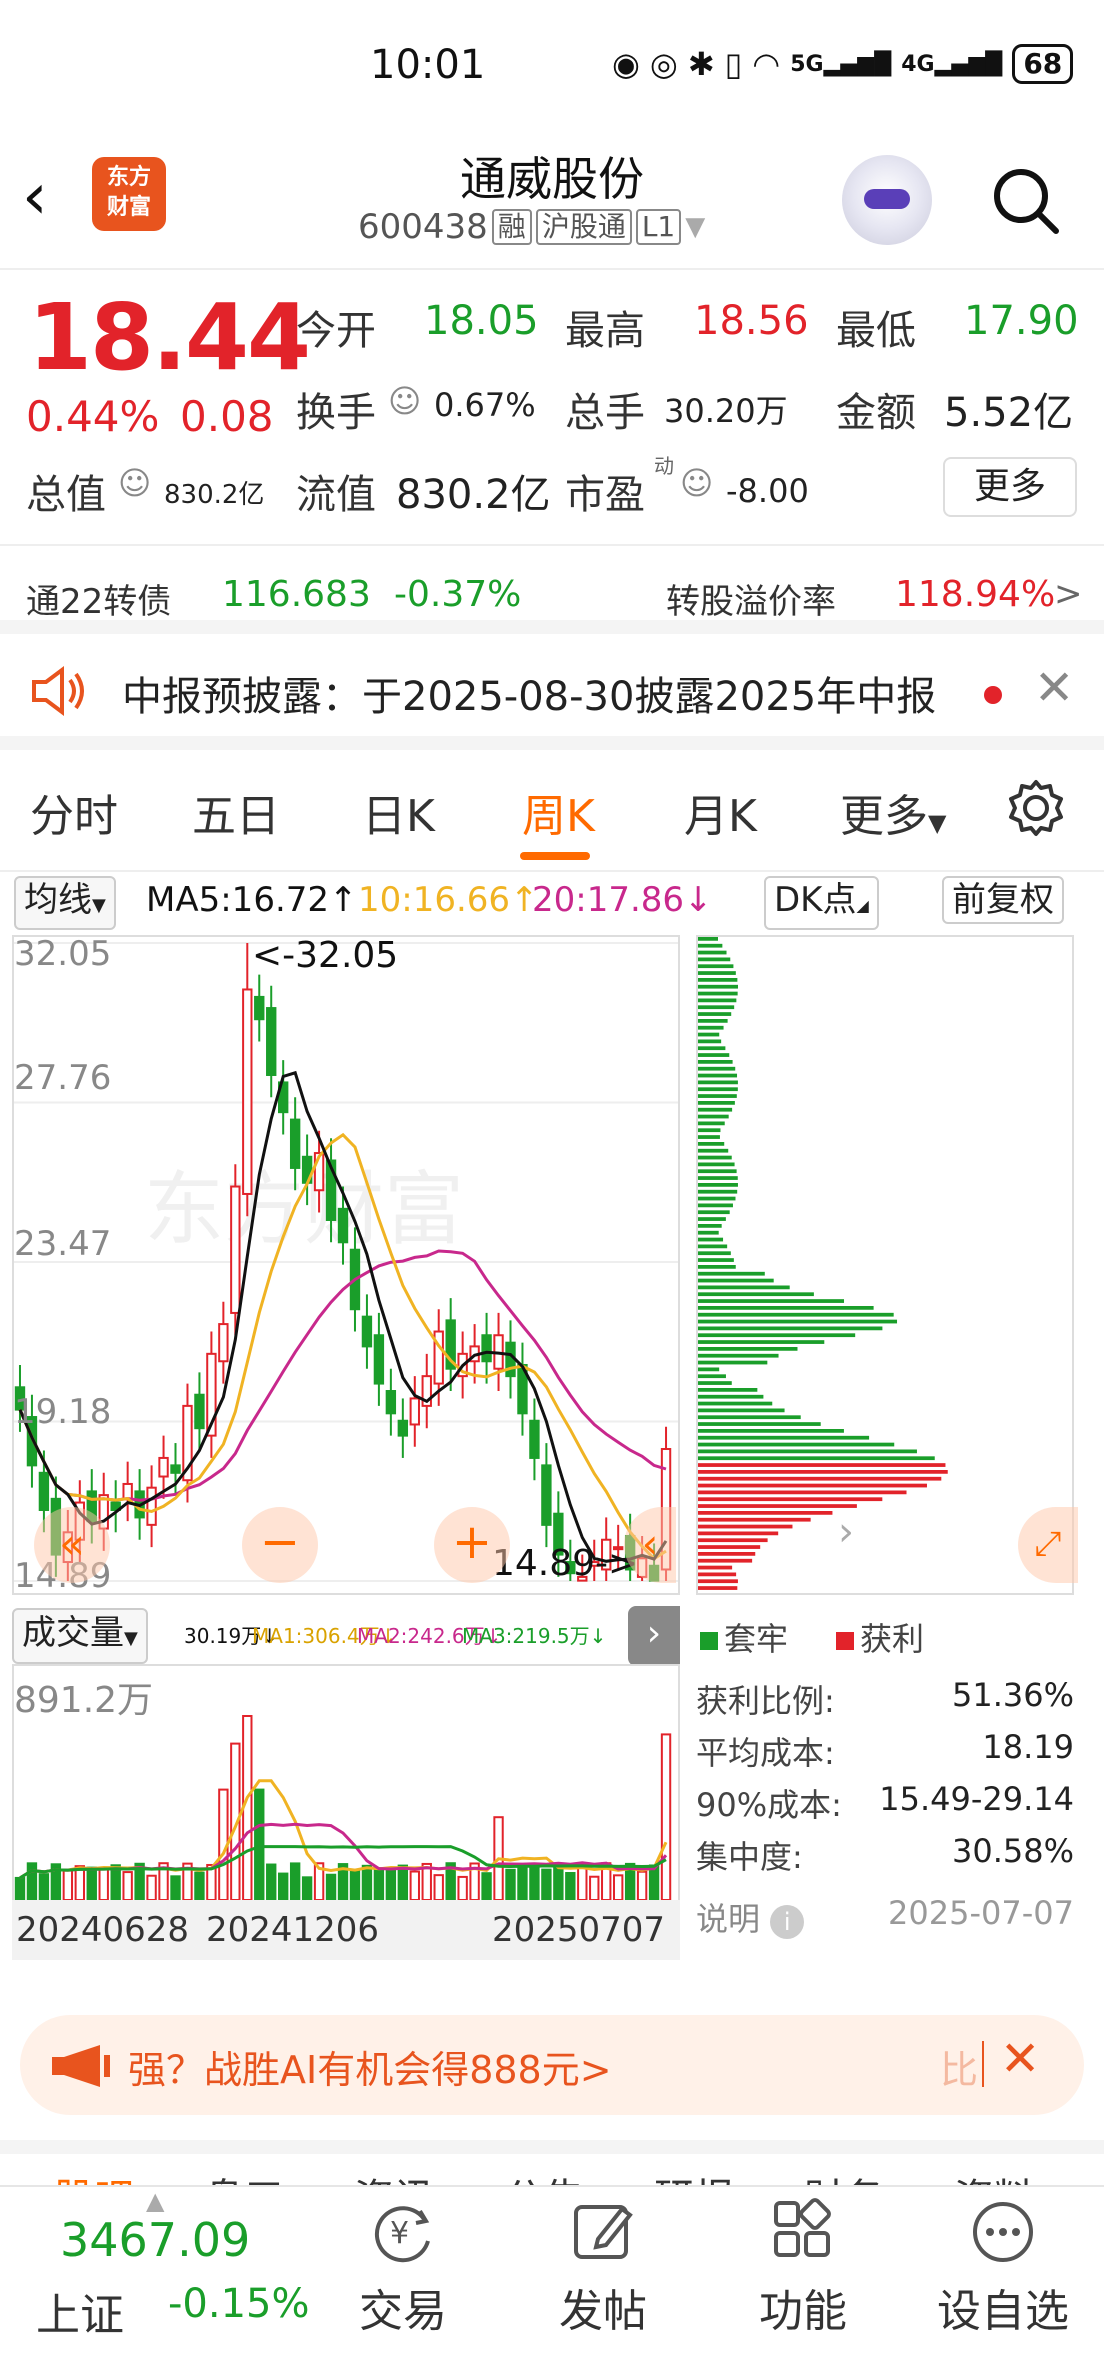 This screenshot has width=1104, height=2376. I want to click on index-value: 3467.09, so click(155, 2240).